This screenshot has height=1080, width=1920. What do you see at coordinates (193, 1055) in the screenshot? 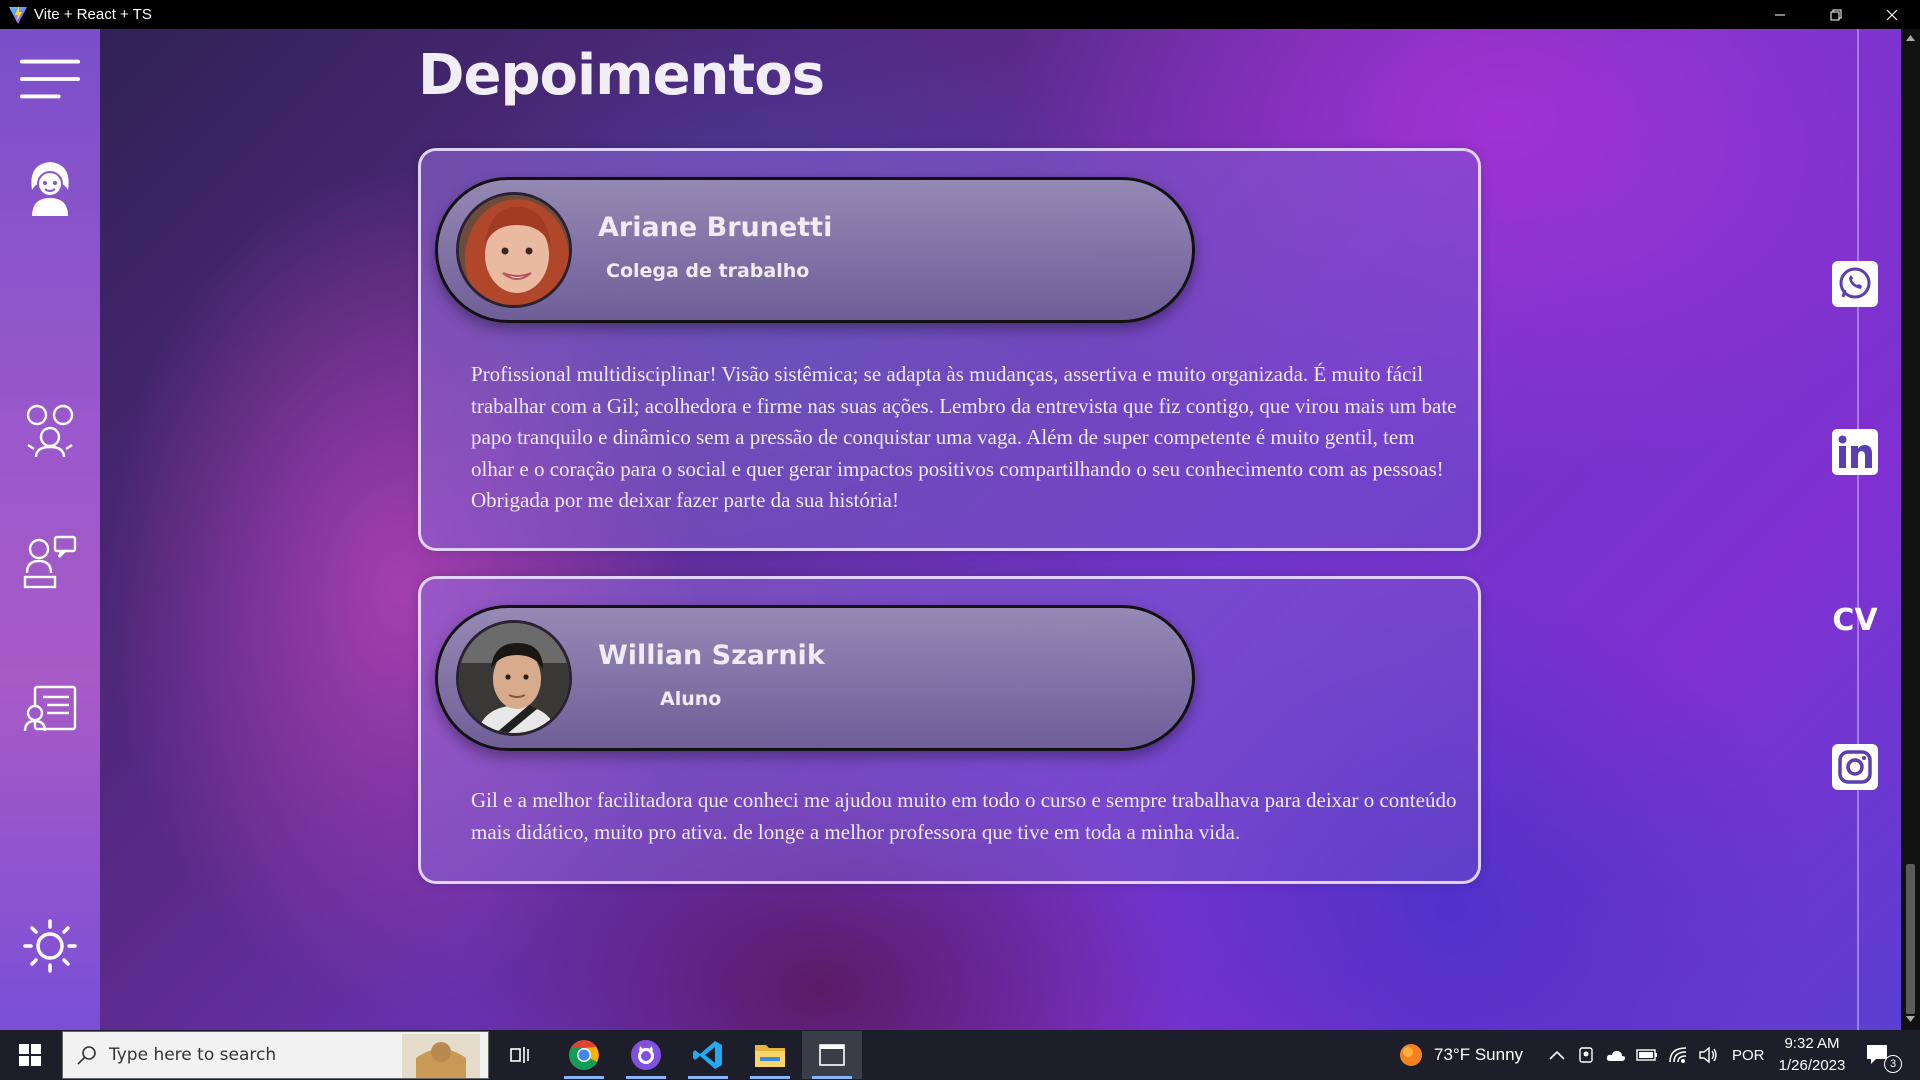
I see `search-placeholder: Type here to search` at bounding box center [193, 1055].